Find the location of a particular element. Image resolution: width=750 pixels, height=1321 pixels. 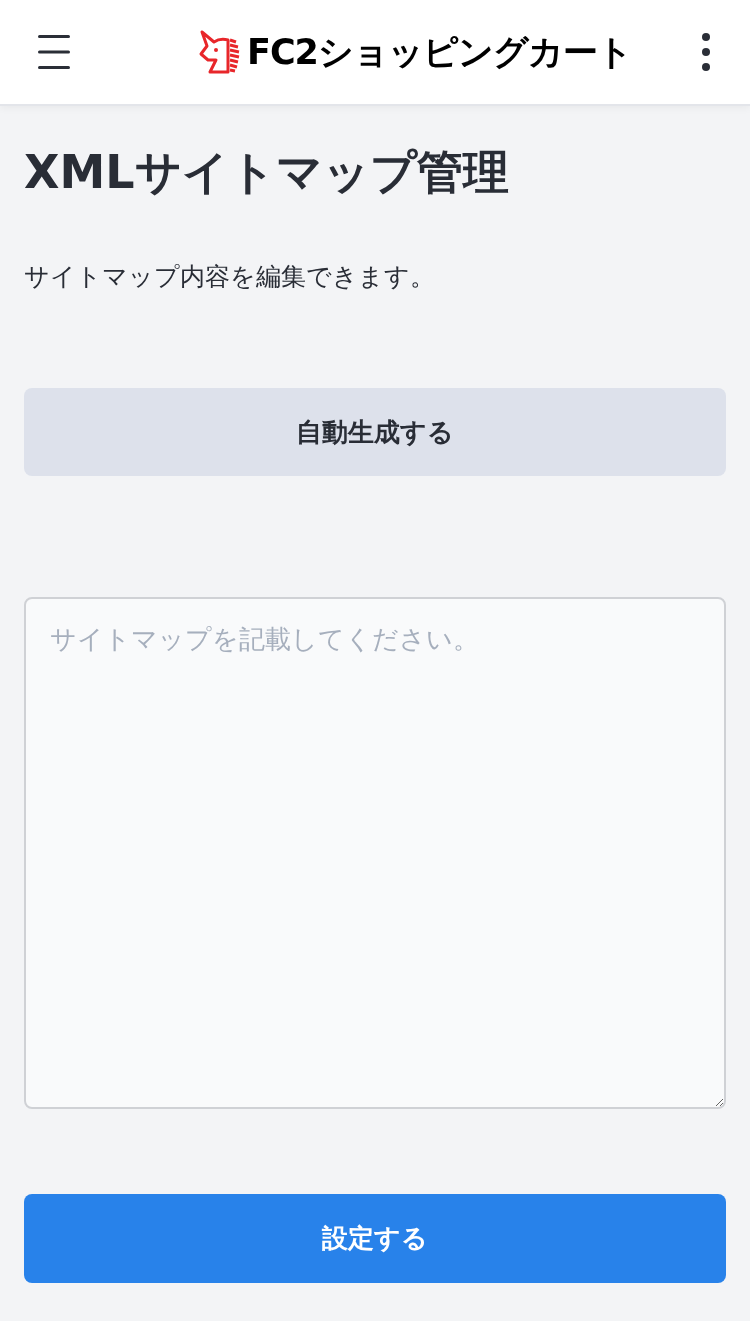

submit-button: 設定する is located at coordinates (375, 1238).